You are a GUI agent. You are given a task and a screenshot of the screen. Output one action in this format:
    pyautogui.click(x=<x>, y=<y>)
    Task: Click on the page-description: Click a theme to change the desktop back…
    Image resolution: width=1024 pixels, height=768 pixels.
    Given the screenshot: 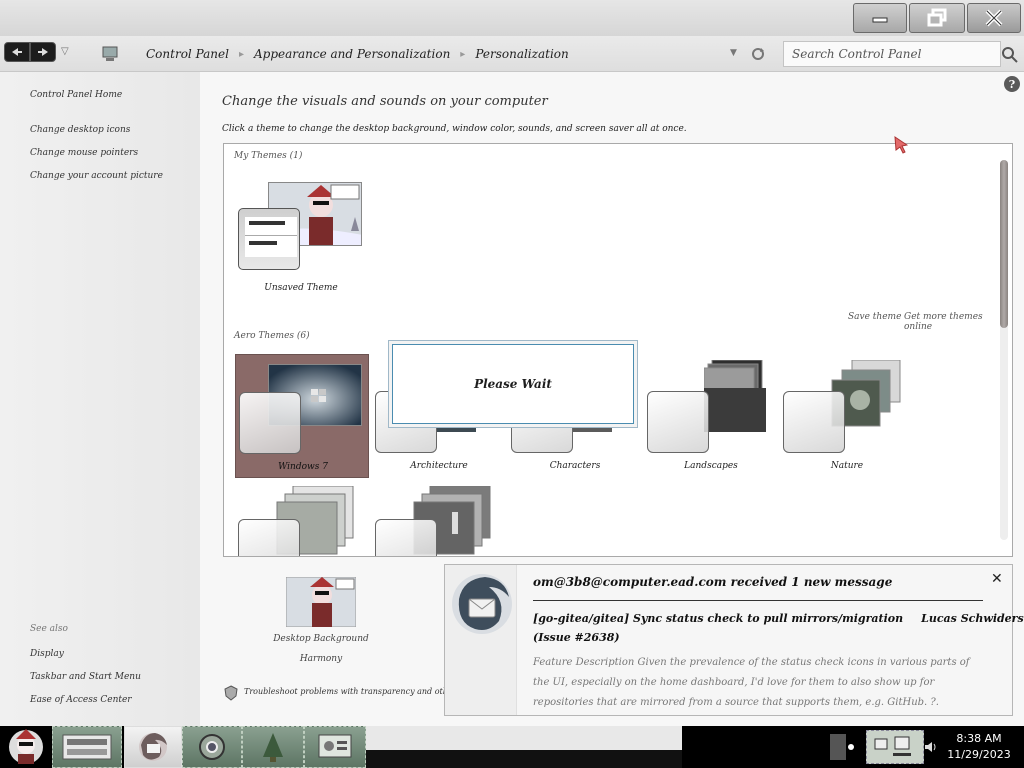 What is the action you would take?
    pyautogui.click(x=454, y=129)
    